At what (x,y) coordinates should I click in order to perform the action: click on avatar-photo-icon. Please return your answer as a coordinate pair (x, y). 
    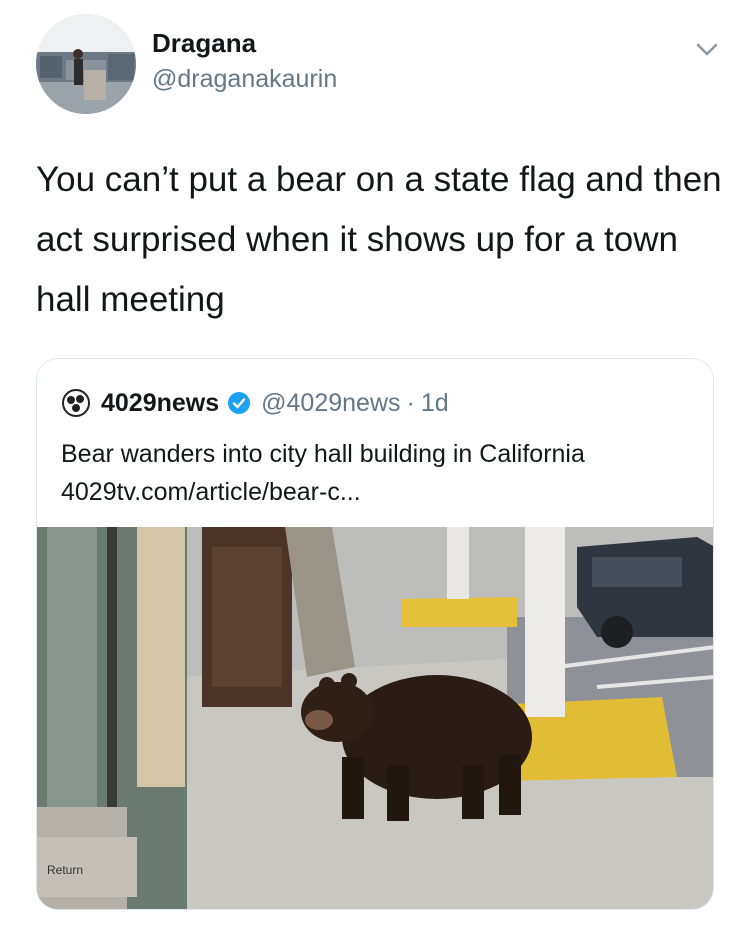
    Looking at the image, I should click on (86, 64).